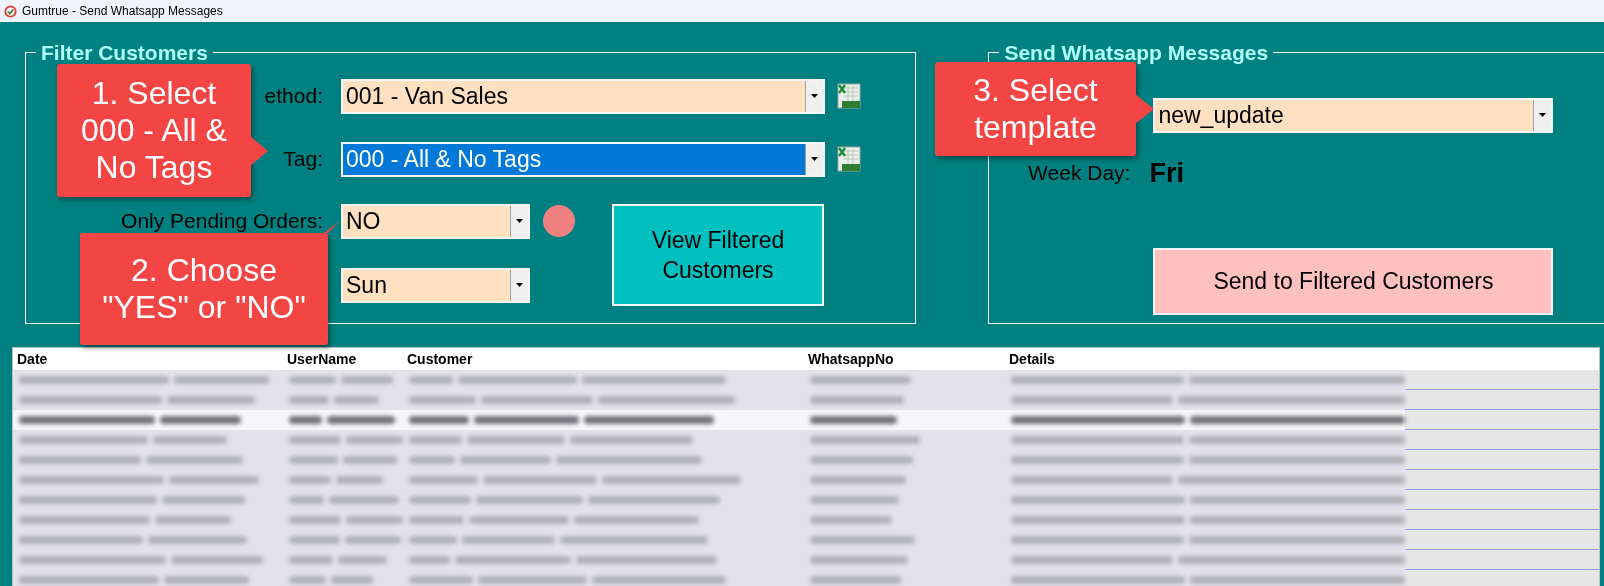  I want to click on send-to-filtered-customers-button: Send to Filtered Customers, so click(1353, 281).